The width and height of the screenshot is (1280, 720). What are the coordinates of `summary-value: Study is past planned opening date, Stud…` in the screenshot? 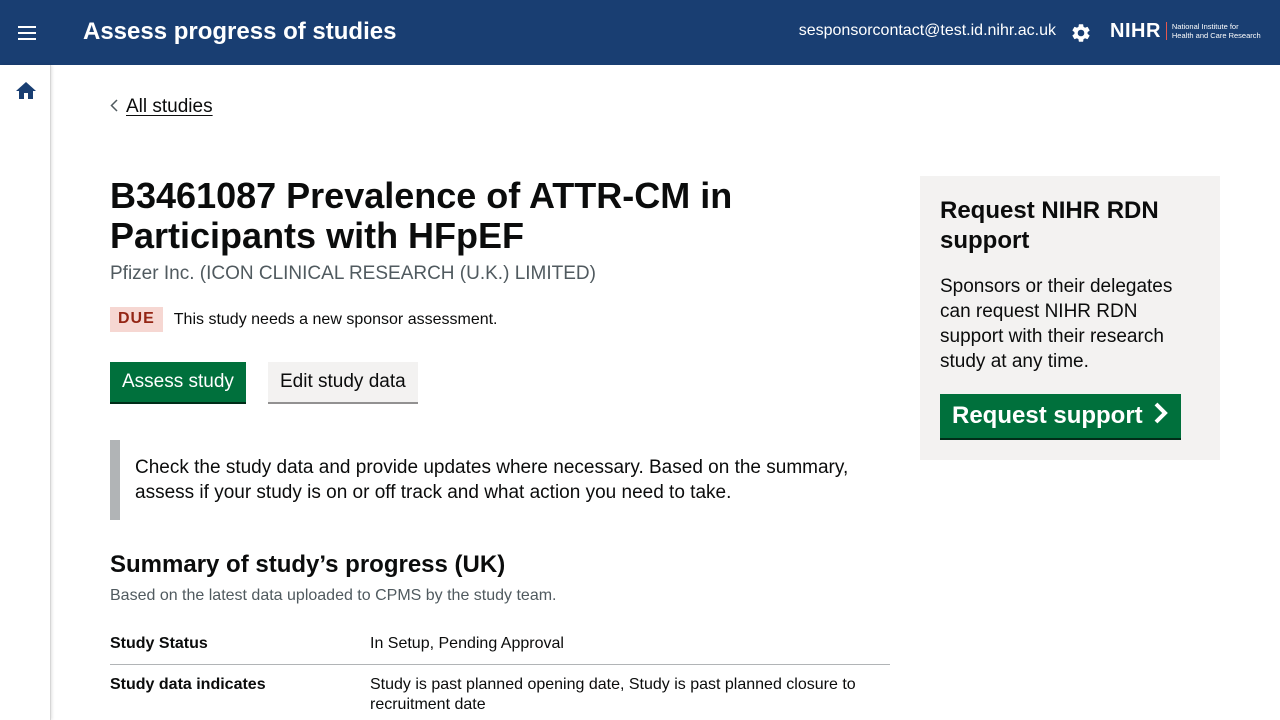 It's located at (613, 694).